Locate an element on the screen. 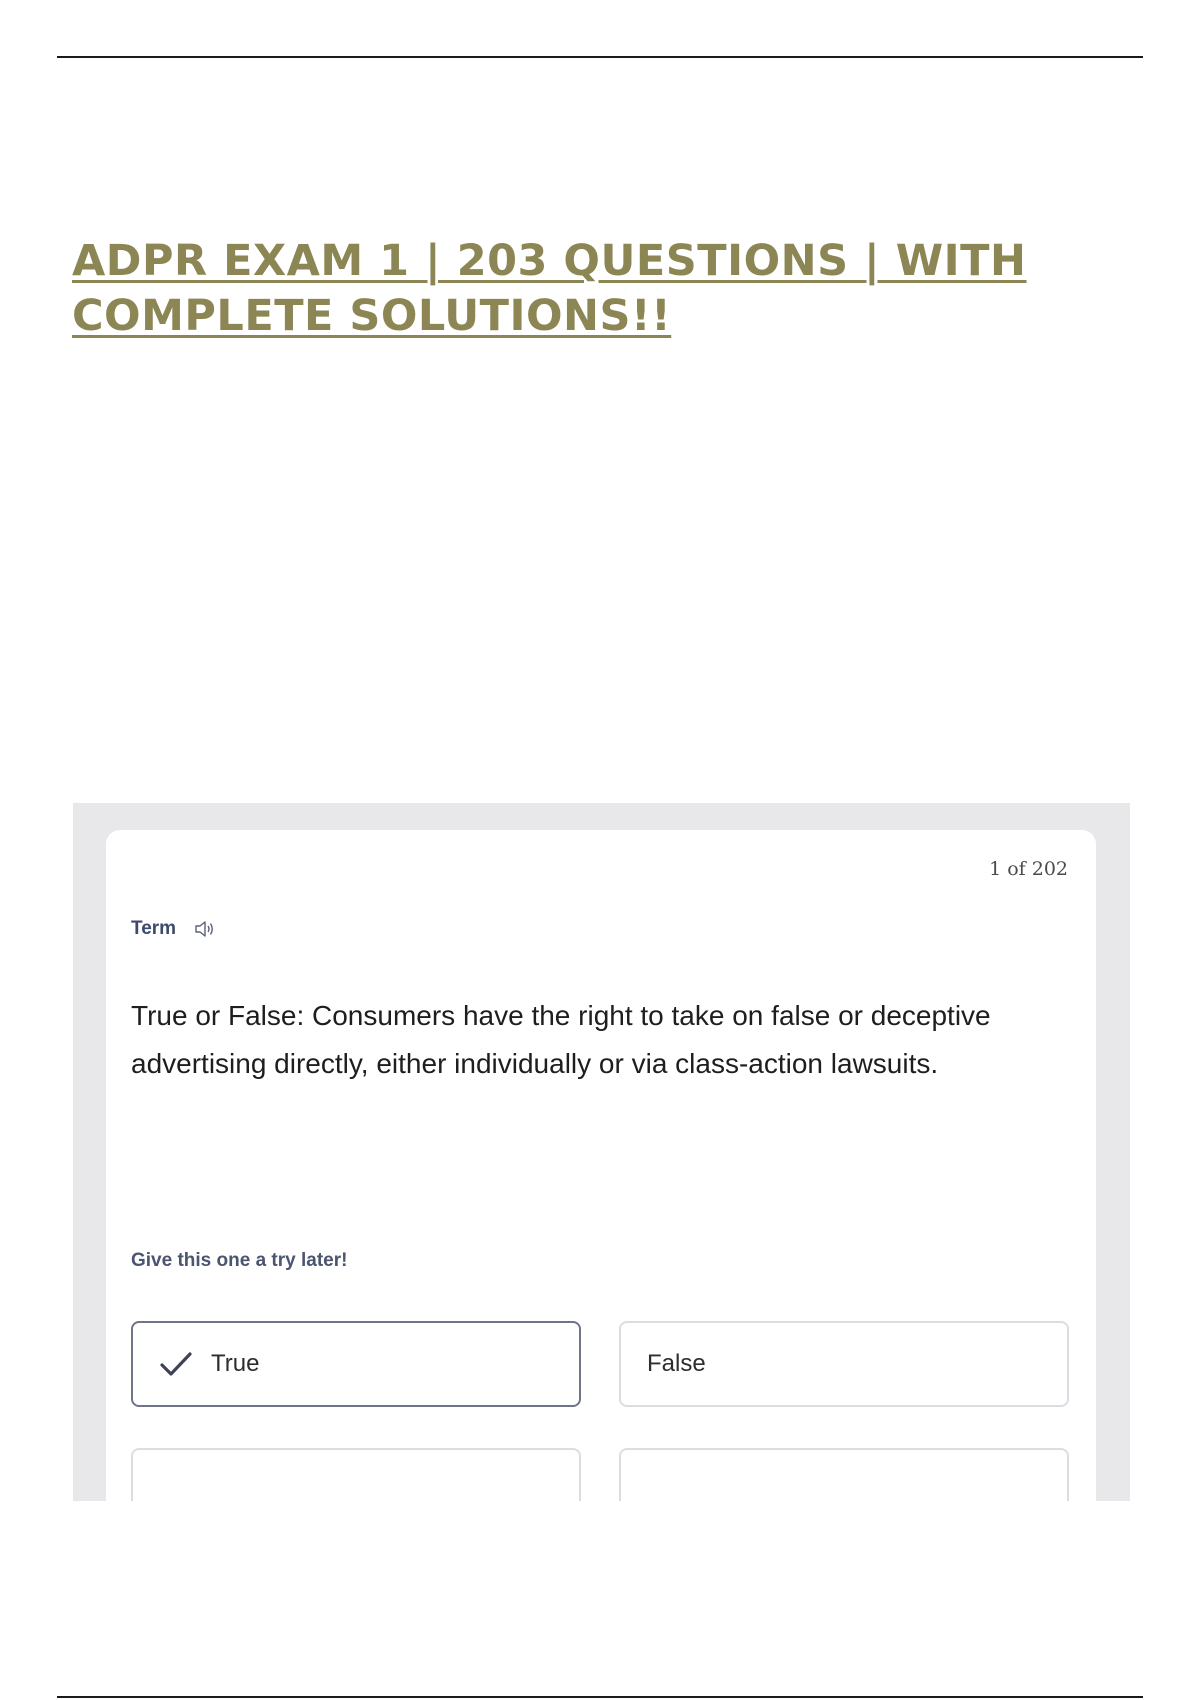  hint-text: Give this one a try later! is located at coordinates (239, 1260).